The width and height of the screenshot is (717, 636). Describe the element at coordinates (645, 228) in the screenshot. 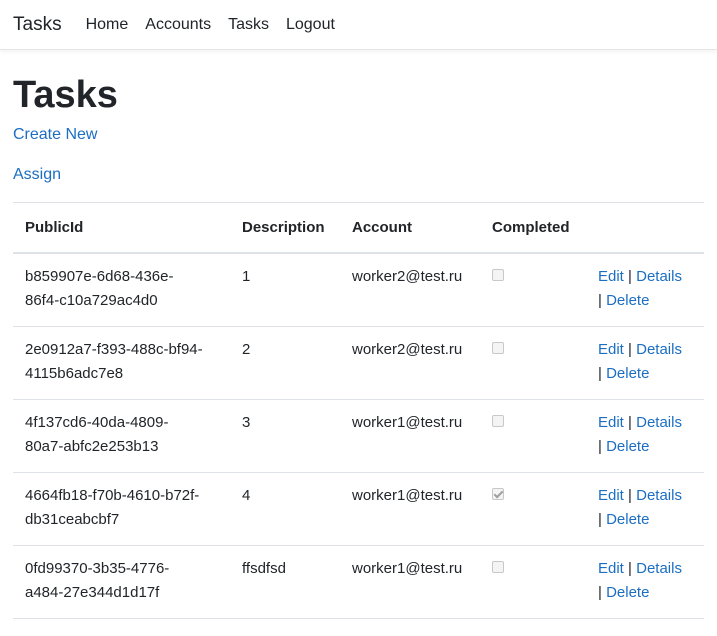

I see `header-actions` at that location.